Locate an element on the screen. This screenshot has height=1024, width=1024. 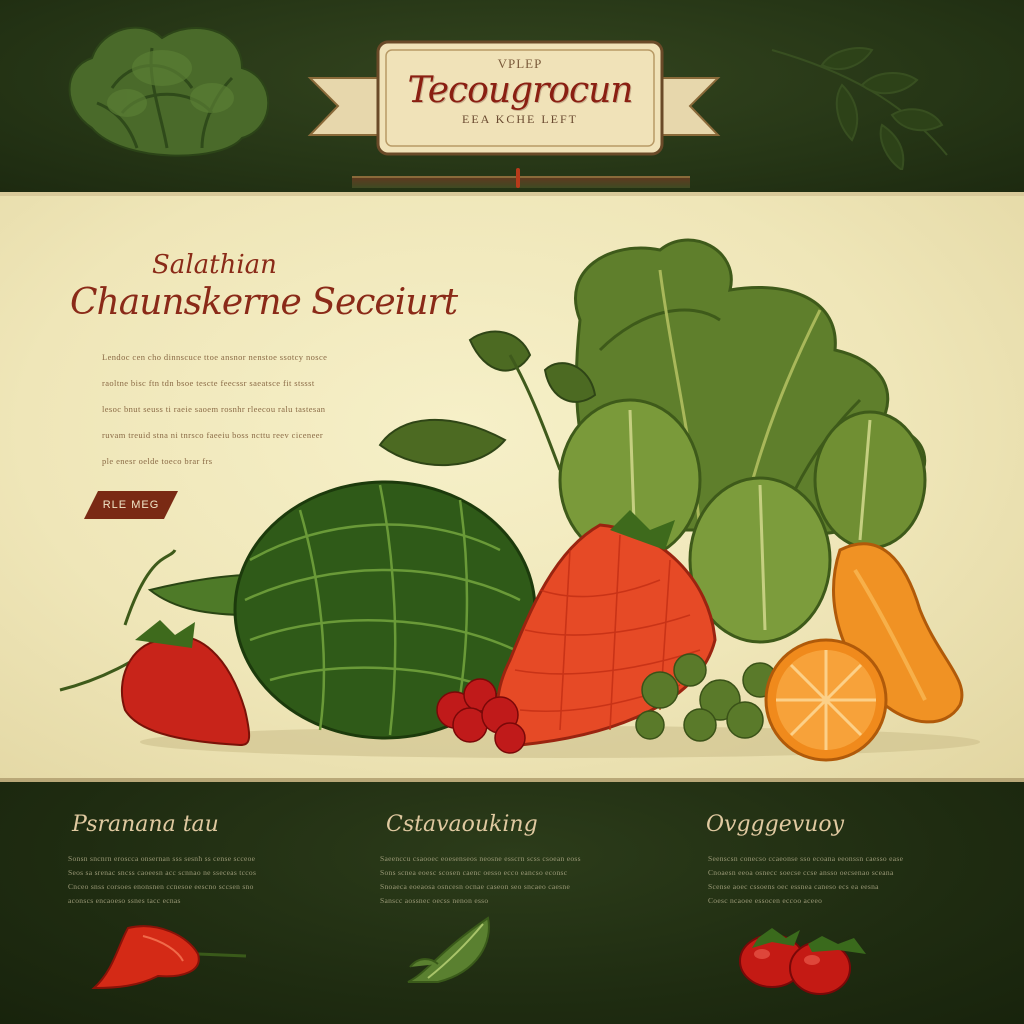
nav-bar is located at coordinates (521, 182).